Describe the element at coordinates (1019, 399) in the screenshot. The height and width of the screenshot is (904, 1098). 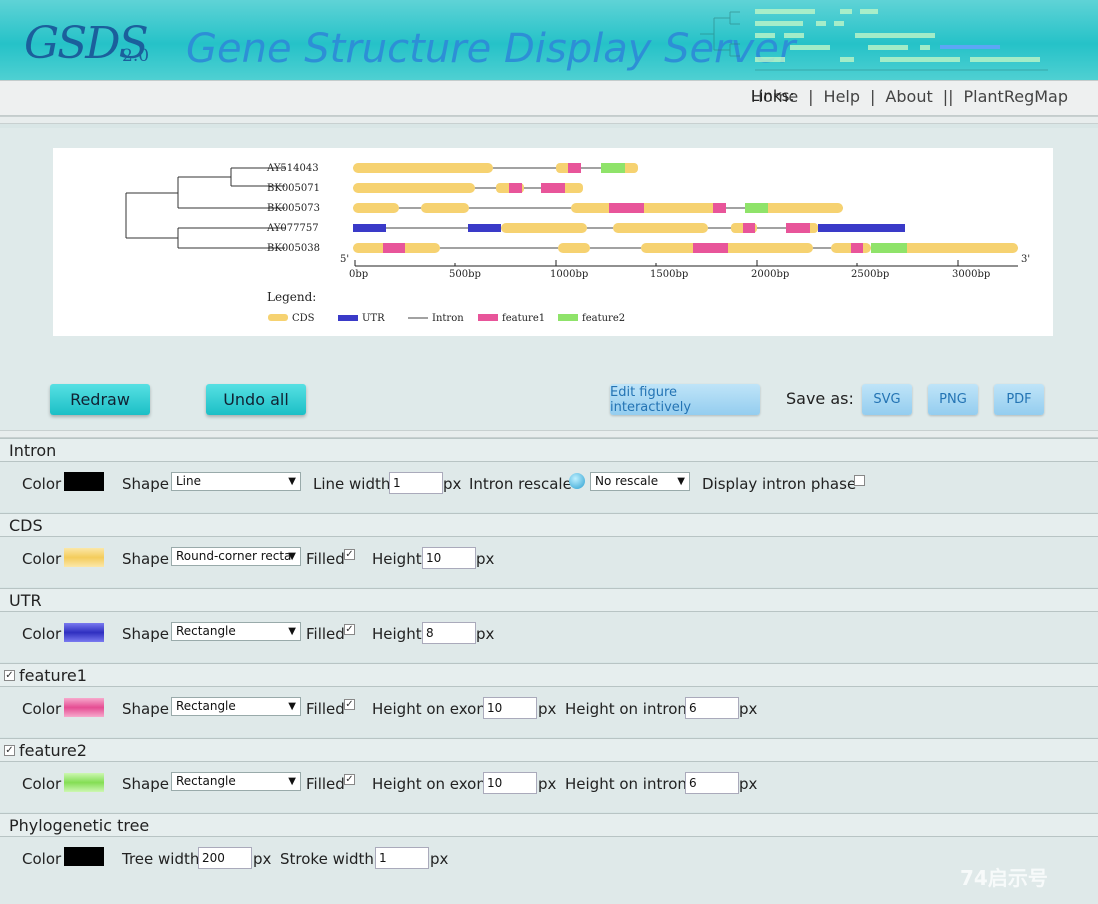
I see `save-pdf-button: PDF` at that location.